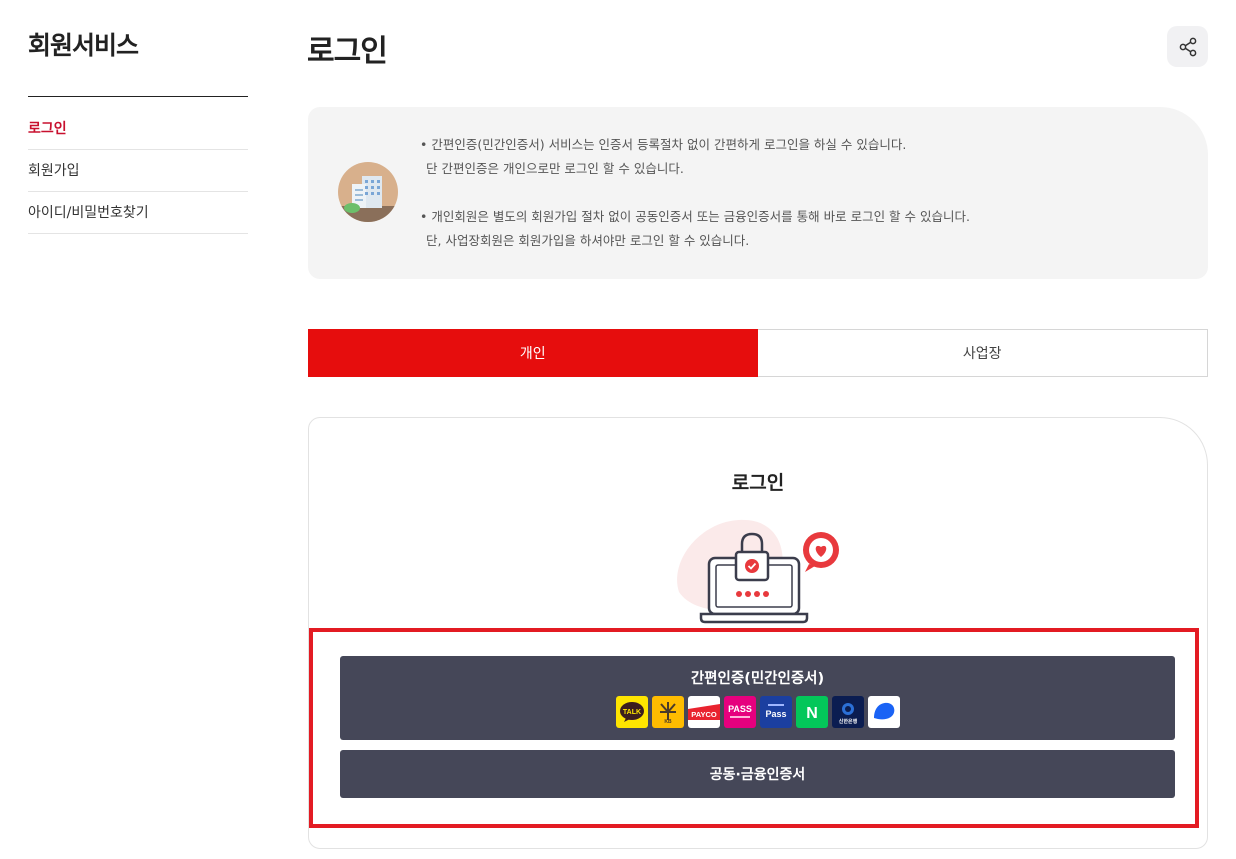 Image resolution: width=1236 pixels, height=859 pixels. I want to click on simple-auth-label: 간편인증(민간인증서), so click(757, 679).